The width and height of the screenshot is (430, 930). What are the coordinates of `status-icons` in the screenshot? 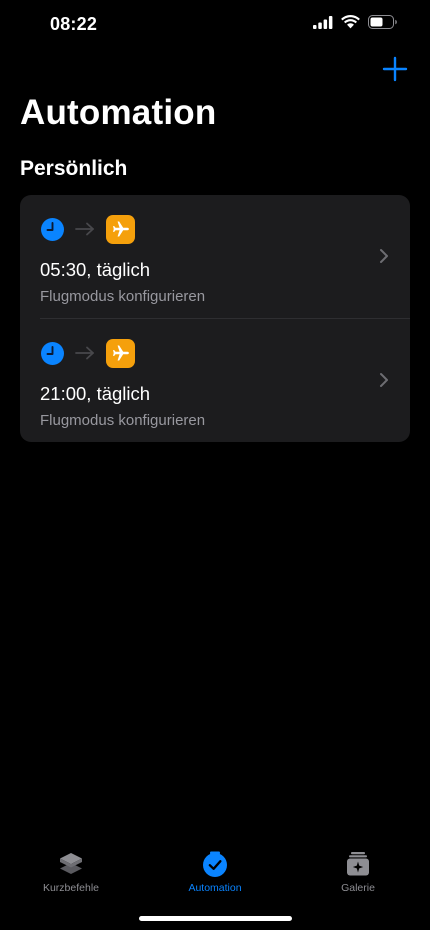 It's located at (355, 22).